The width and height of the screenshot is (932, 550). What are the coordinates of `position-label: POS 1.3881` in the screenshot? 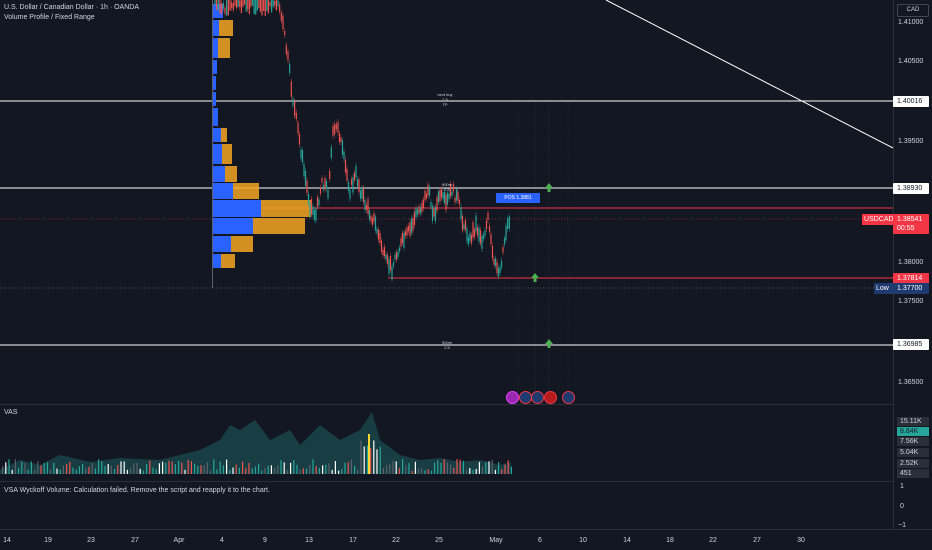 It's located at (518, 198).